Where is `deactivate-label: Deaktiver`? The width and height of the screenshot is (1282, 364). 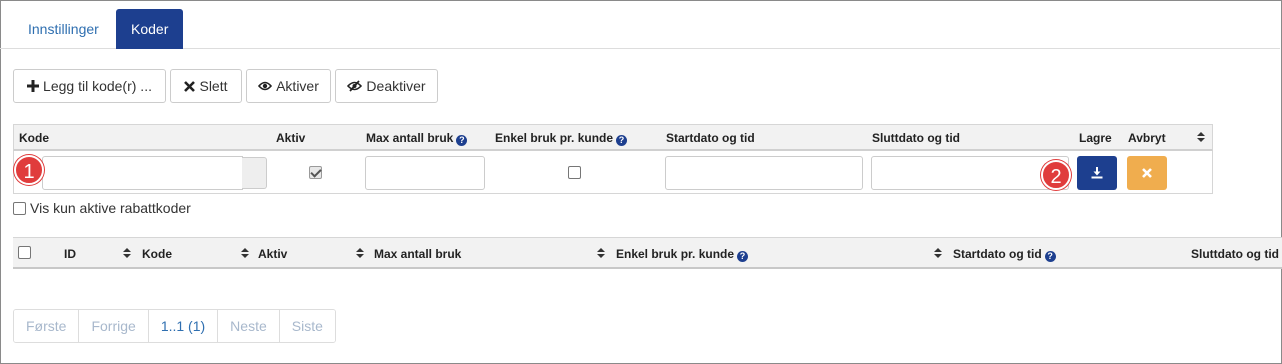 deactivate-label: Deaktiver is located at coordinates (396, 86).